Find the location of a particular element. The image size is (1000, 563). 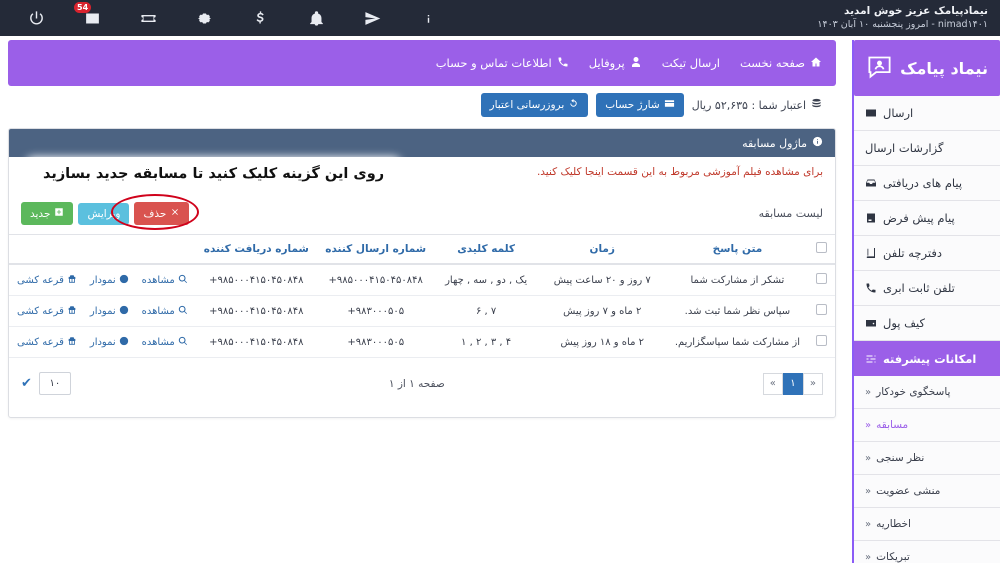

sidebar-item-default-message: پیام پیش فرض is located at coordinates (927, 218).